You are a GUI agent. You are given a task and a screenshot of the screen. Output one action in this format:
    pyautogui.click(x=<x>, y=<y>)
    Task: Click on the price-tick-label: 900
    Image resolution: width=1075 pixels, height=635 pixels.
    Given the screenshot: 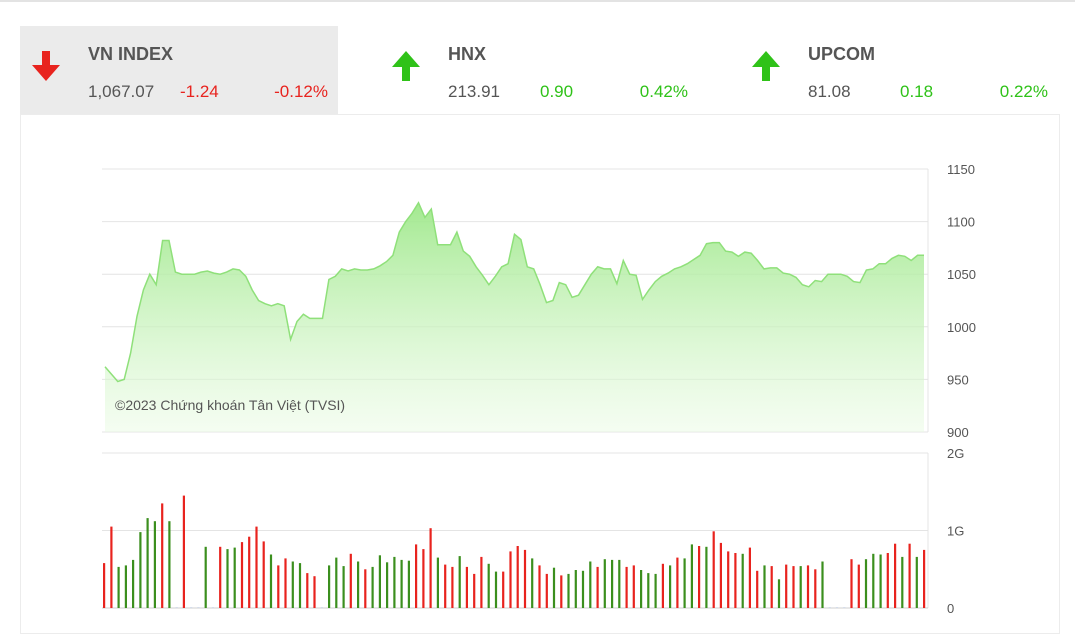 What is the action you would take?
    pyautogui.click(x=958, y=432)
    